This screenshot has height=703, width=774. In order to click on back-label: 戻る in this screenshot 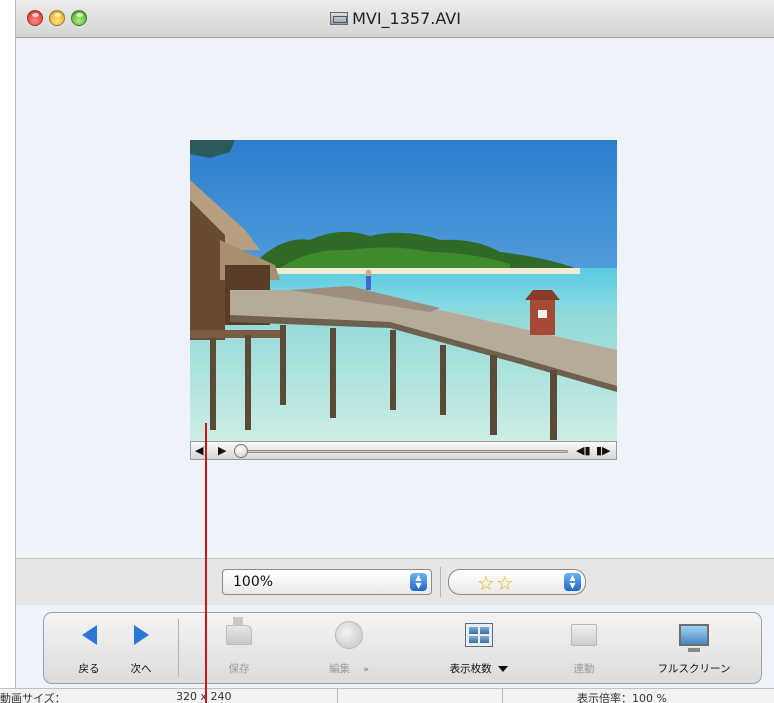, I will do `click(89, 669)`.